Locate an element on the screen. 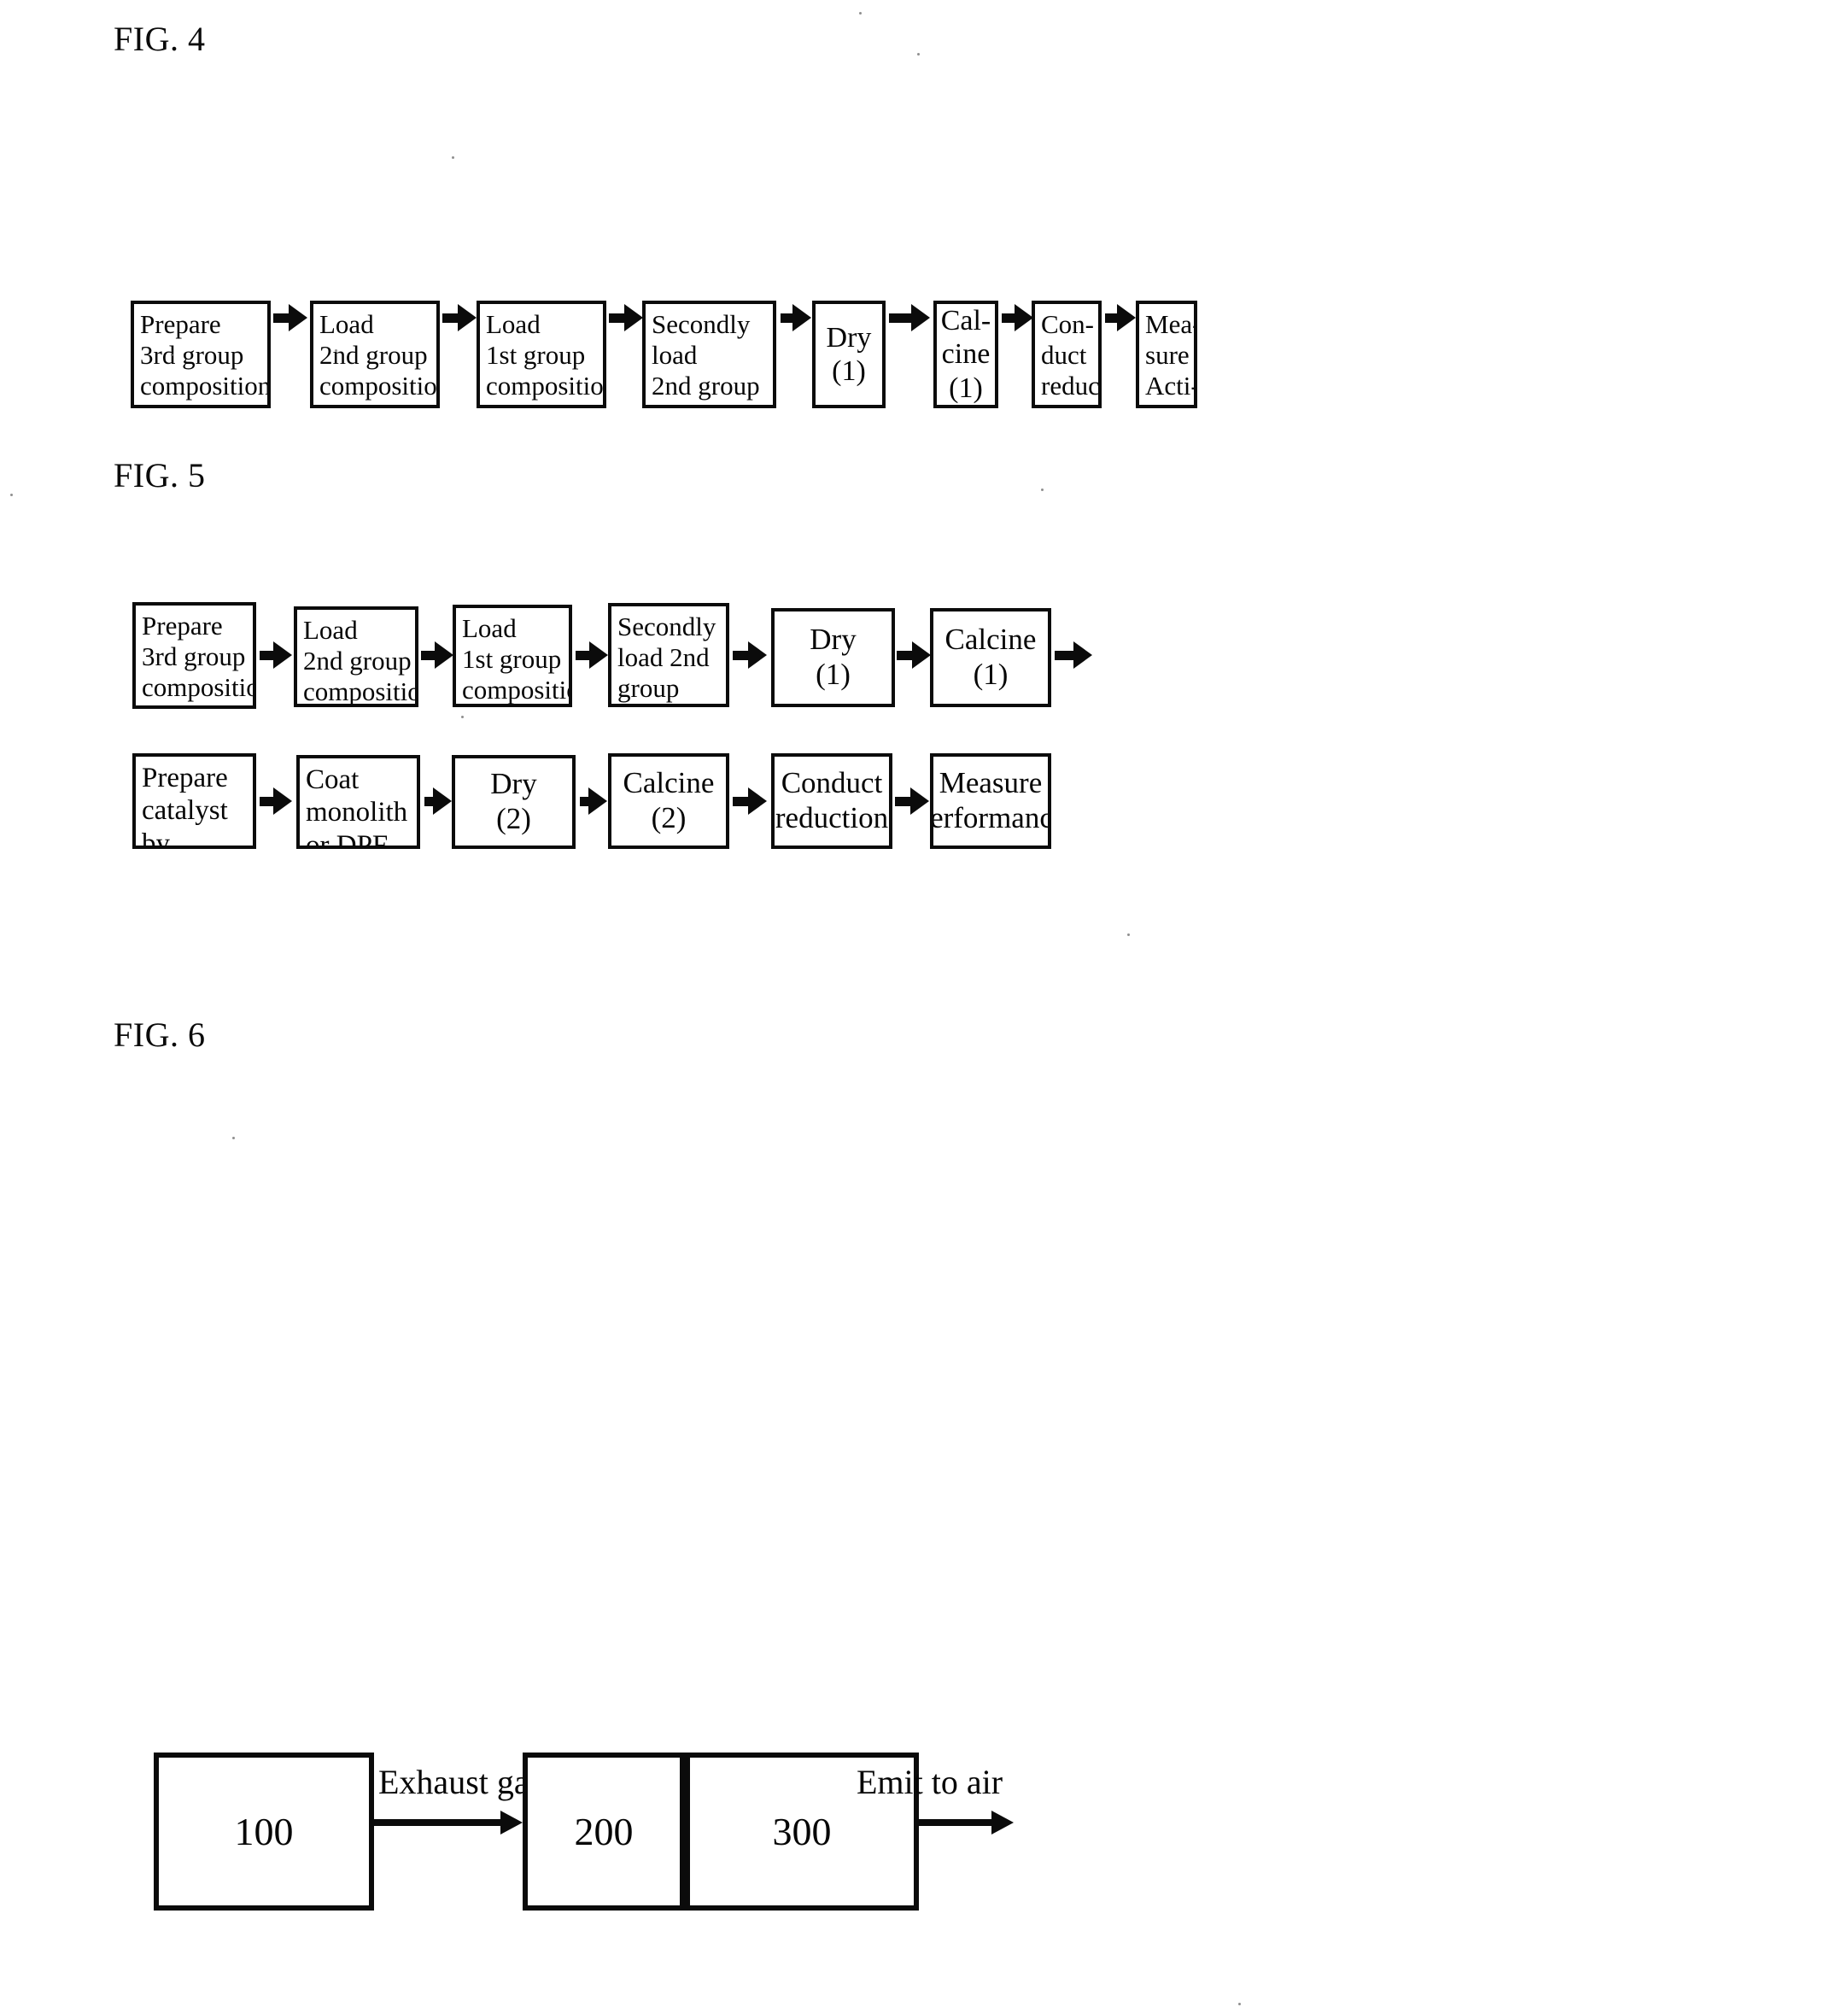 The image size is (1848, 2013). fig4-box-conduct-reduction-text: Con- duct reduc- tion is located at coordinates (1071, 357).